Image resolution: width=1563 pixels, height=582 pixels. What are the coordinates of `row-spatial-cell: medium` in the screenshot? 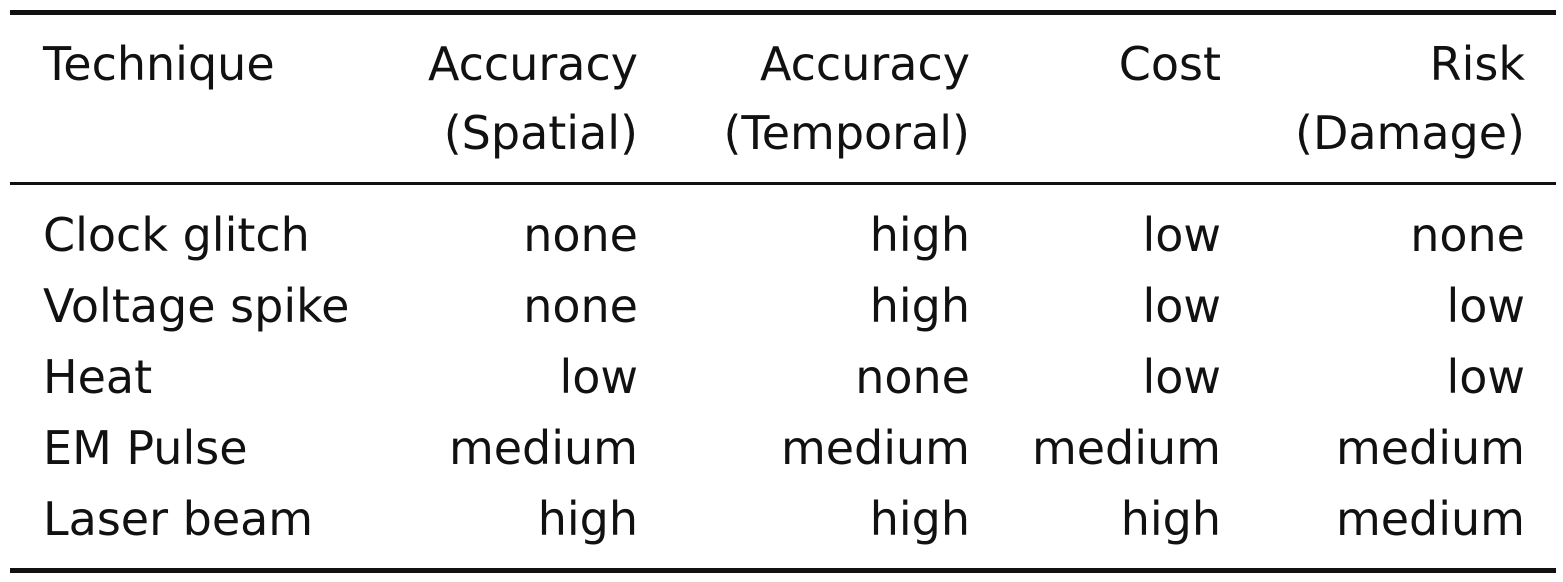 It's located at (543, 448).